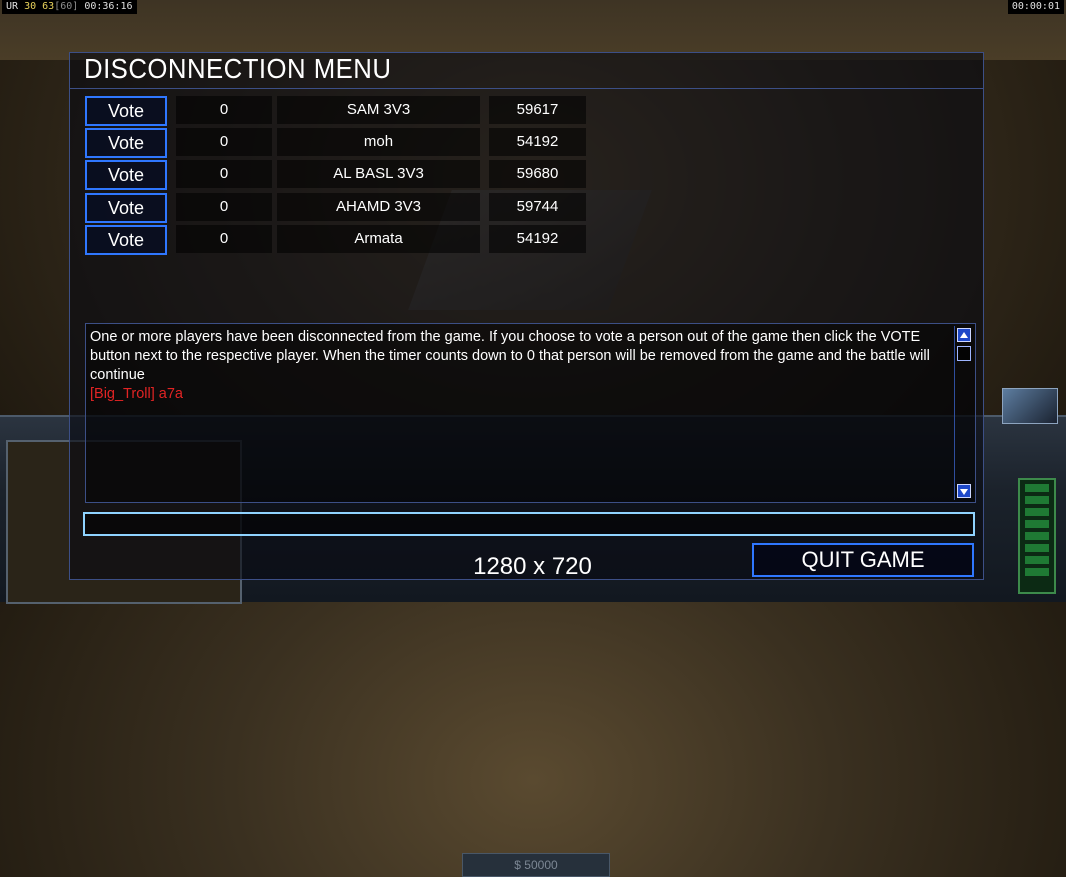  Describe the element at coordinates (964, 353) in the screenshot. I see `scroll-thumb` at that location.